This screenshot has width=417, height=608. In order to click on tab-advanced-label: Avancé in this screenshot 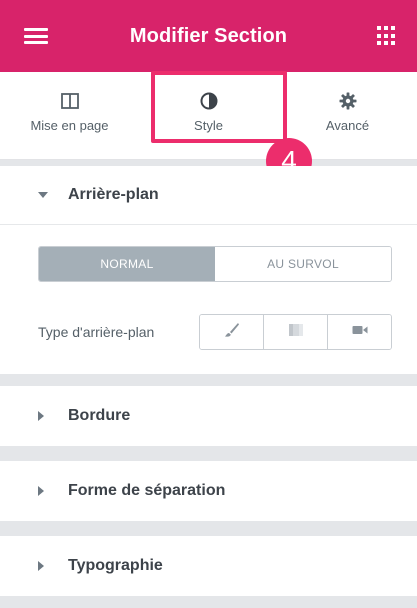, I will do `click(347, 125)`.